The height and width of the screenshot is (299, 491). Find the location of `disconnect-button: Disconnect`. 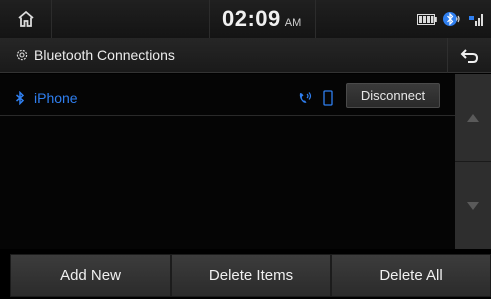

disconnect-button: Disconnect is located at coordinates (393, 95).